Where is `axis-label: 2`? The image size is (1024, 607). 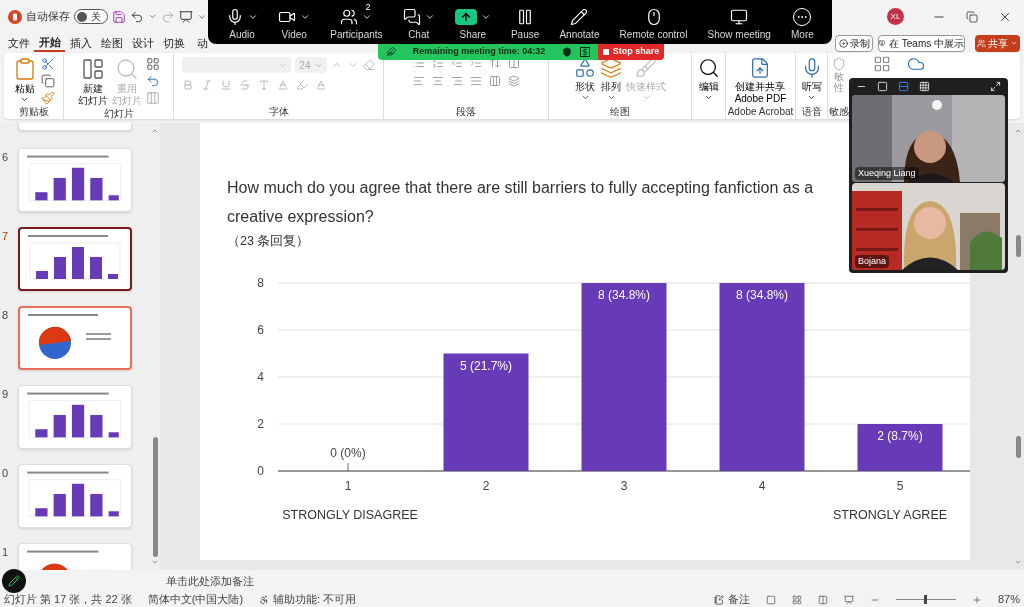
axis-label: 2 is located at coordinates (486, 485).